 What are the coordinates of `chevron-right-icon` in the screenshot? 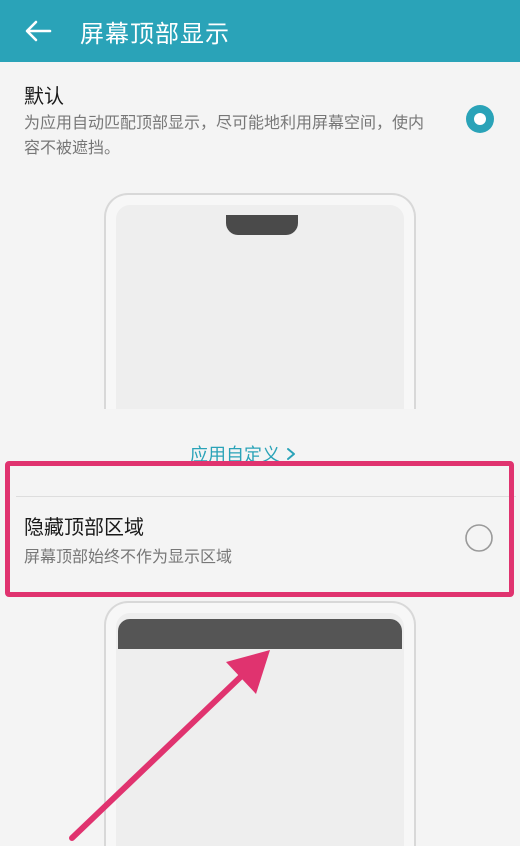 It's located at (291, 454).